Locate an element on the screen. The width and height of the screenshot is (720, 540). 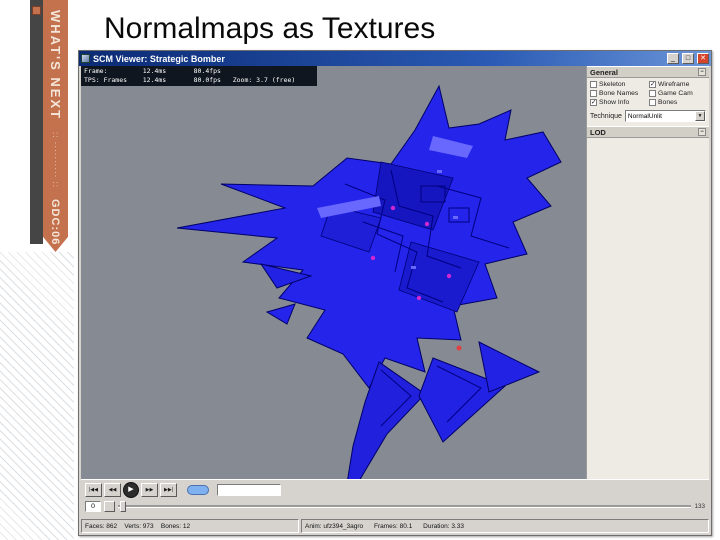
window-icon is located at coordinates (85, 58).